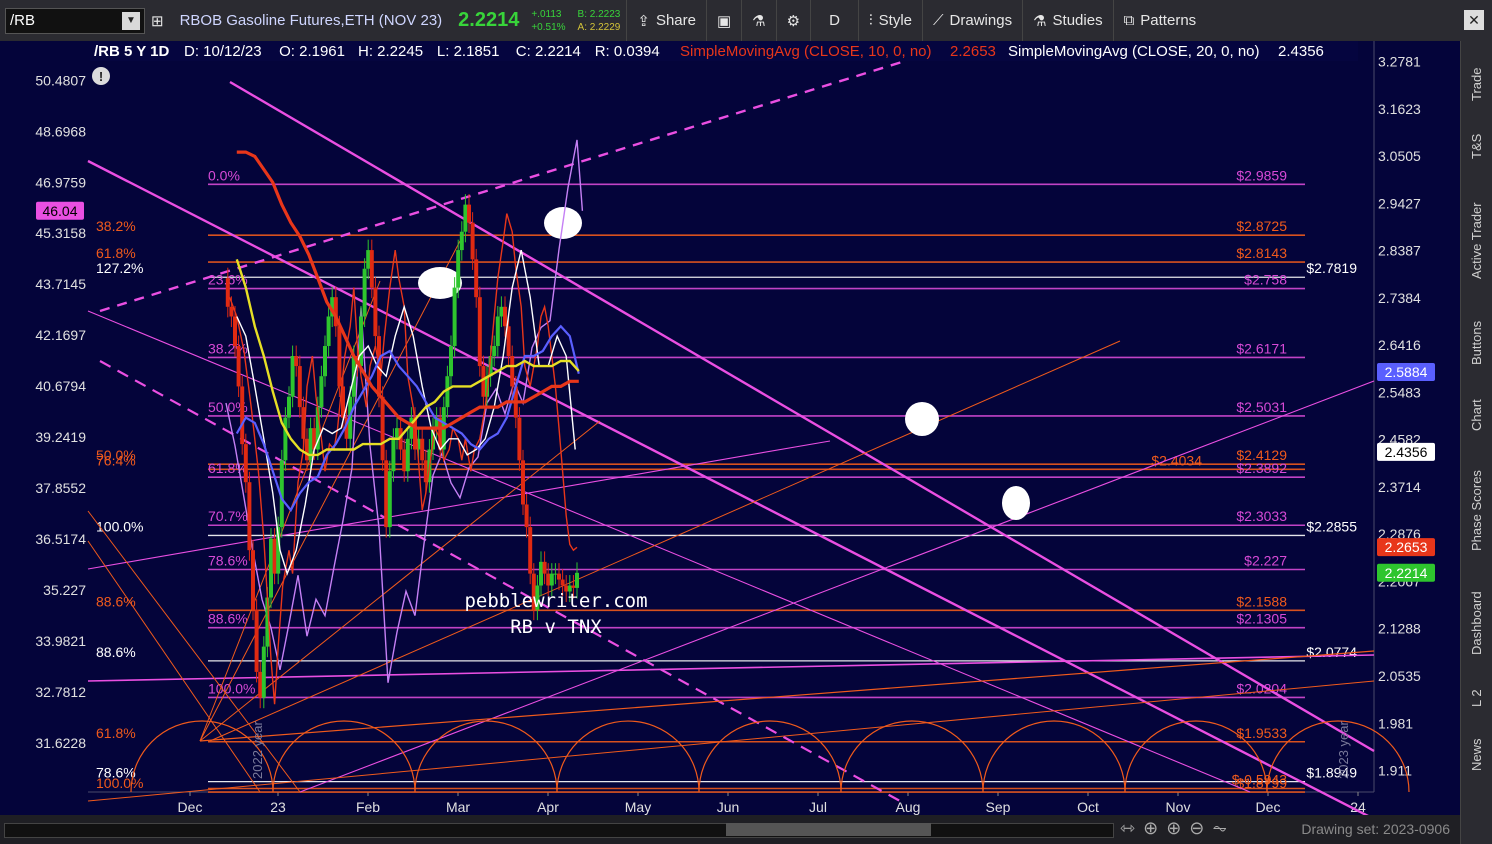 This screenshot has height=844, width=1492. I want to click on close-icon: ✕, so click(1474, 20).